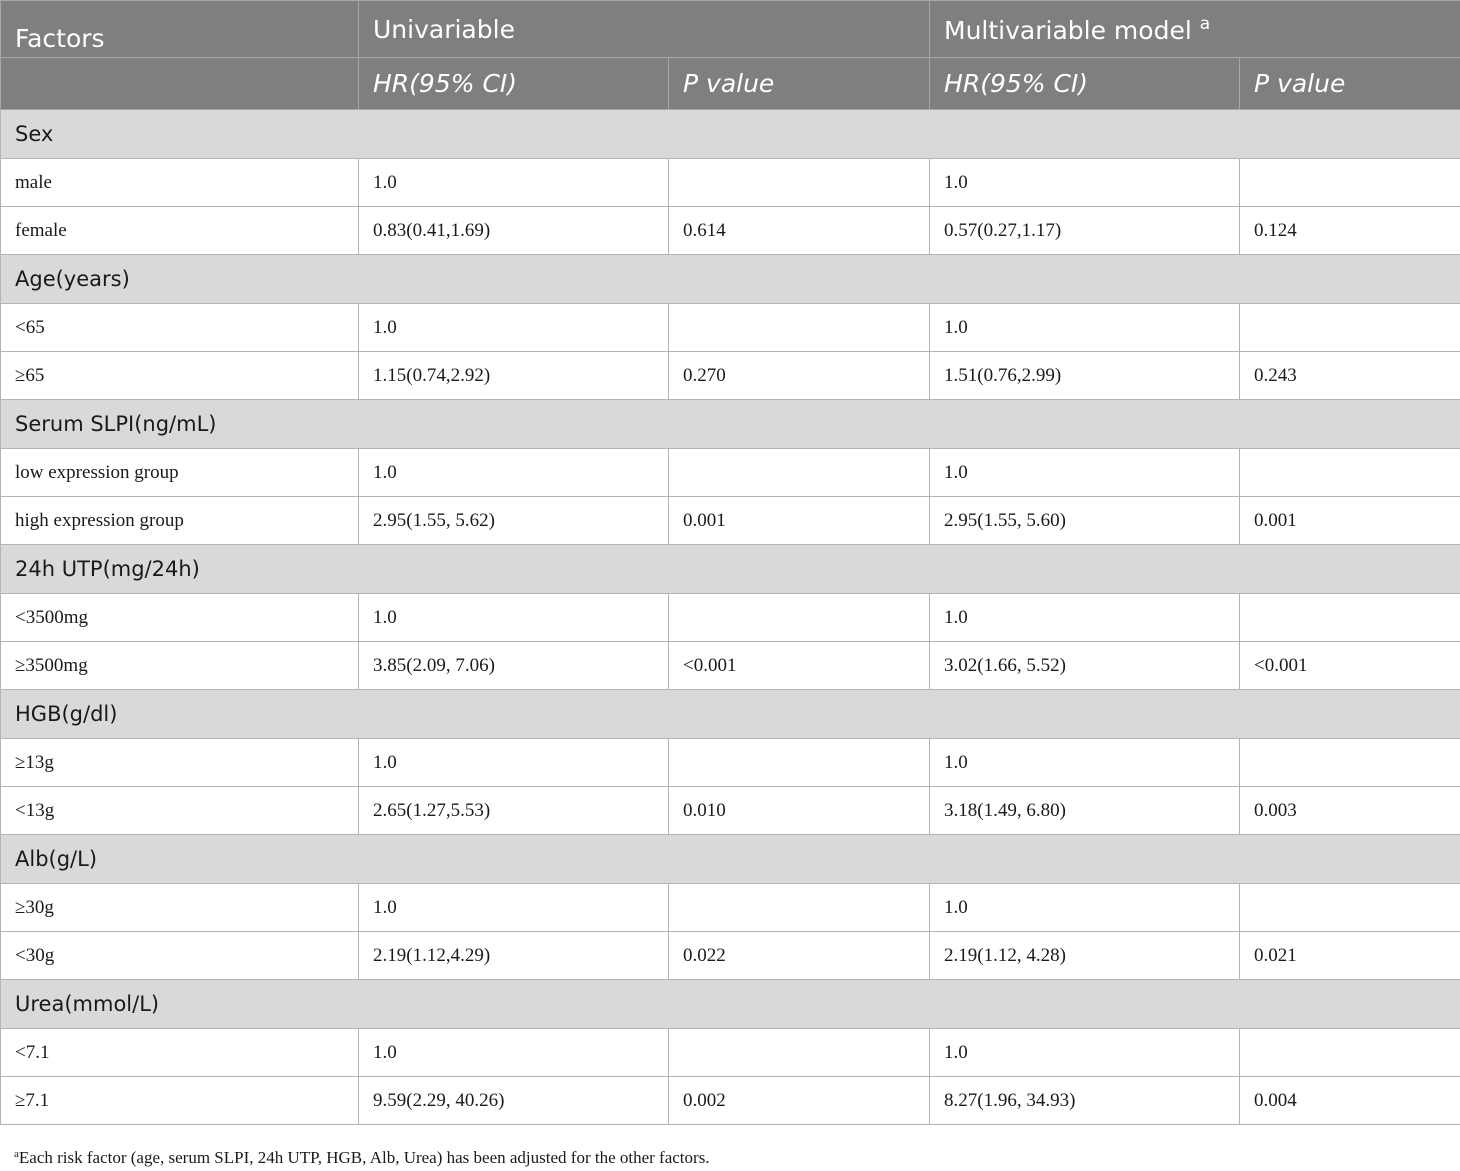 The height and width of the screenshot is (1171, 1460). What do you see at coordinates (1194, 29) in the screenshot?
I see `header-multivariable: Multivariable model a` at bounding box center [1194, 29].